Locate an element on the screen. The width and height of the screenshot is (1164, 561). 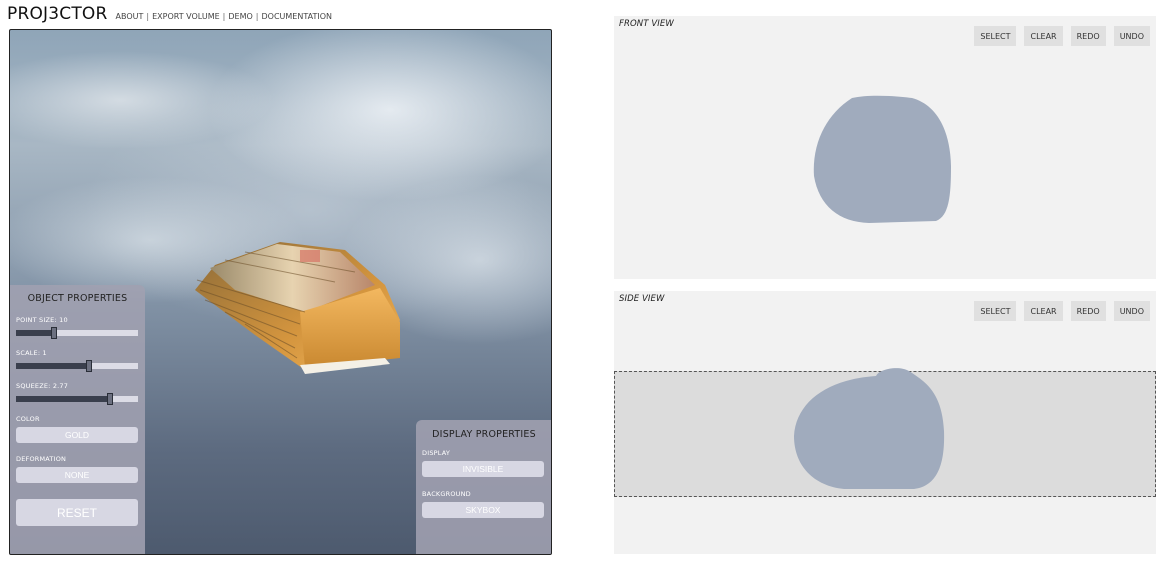
deformation-label: DEFORMATION is located at coordinates (41, 459).